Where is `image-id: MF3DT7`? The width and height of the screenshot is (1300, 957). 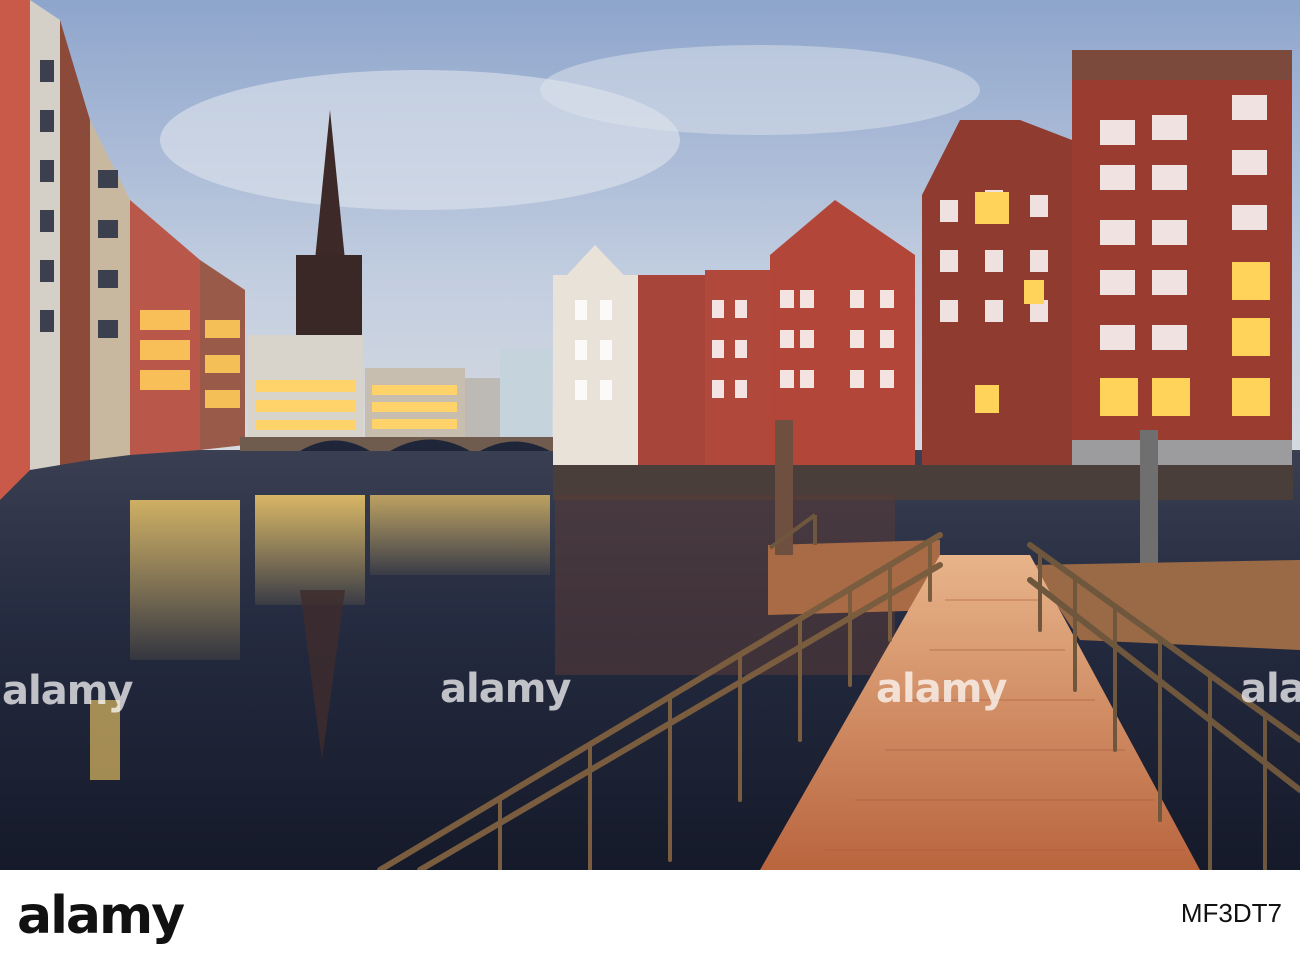 image-id: MF3DT7 is located at coordinates (1231, 913).